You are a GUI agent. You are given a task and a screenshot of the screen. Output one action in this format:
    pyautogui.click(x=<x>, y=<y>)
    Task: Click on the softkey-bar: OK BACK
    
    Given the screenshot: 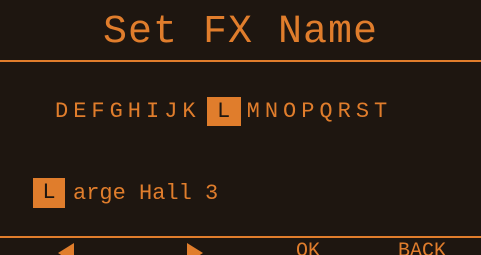 What is the action you would take?
    pyautogui.click(x=240, y=247)
    